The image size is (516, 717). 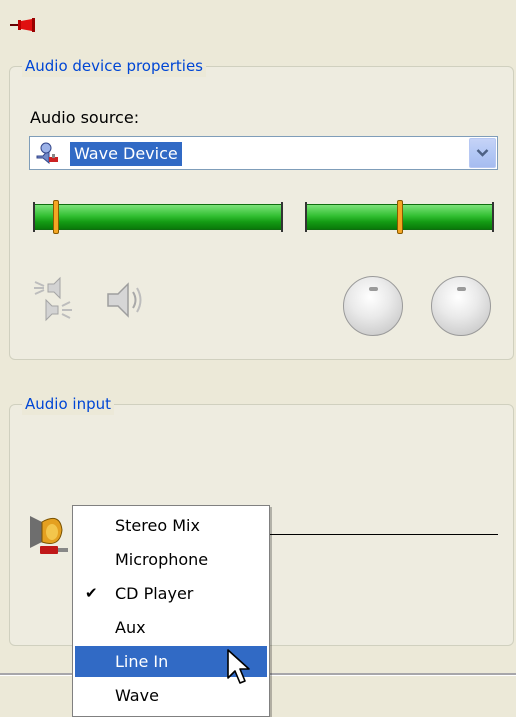 I want to click on menu-item-aux: Aux, so click(x=171, y=627).